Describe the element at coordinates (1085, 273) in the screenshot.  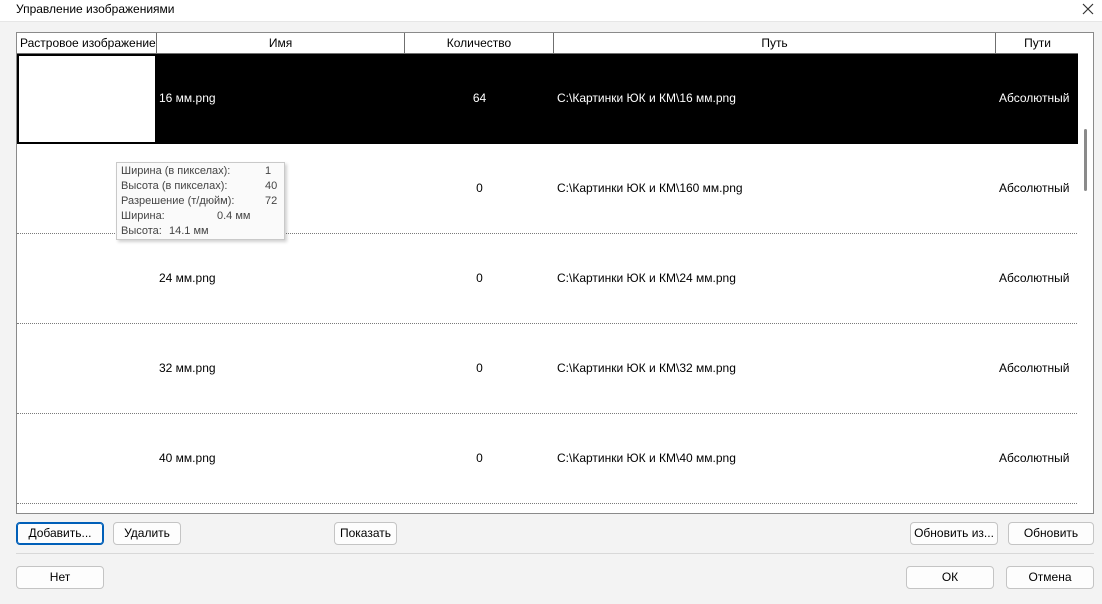
I see `vertical-scrollbar` at that location.